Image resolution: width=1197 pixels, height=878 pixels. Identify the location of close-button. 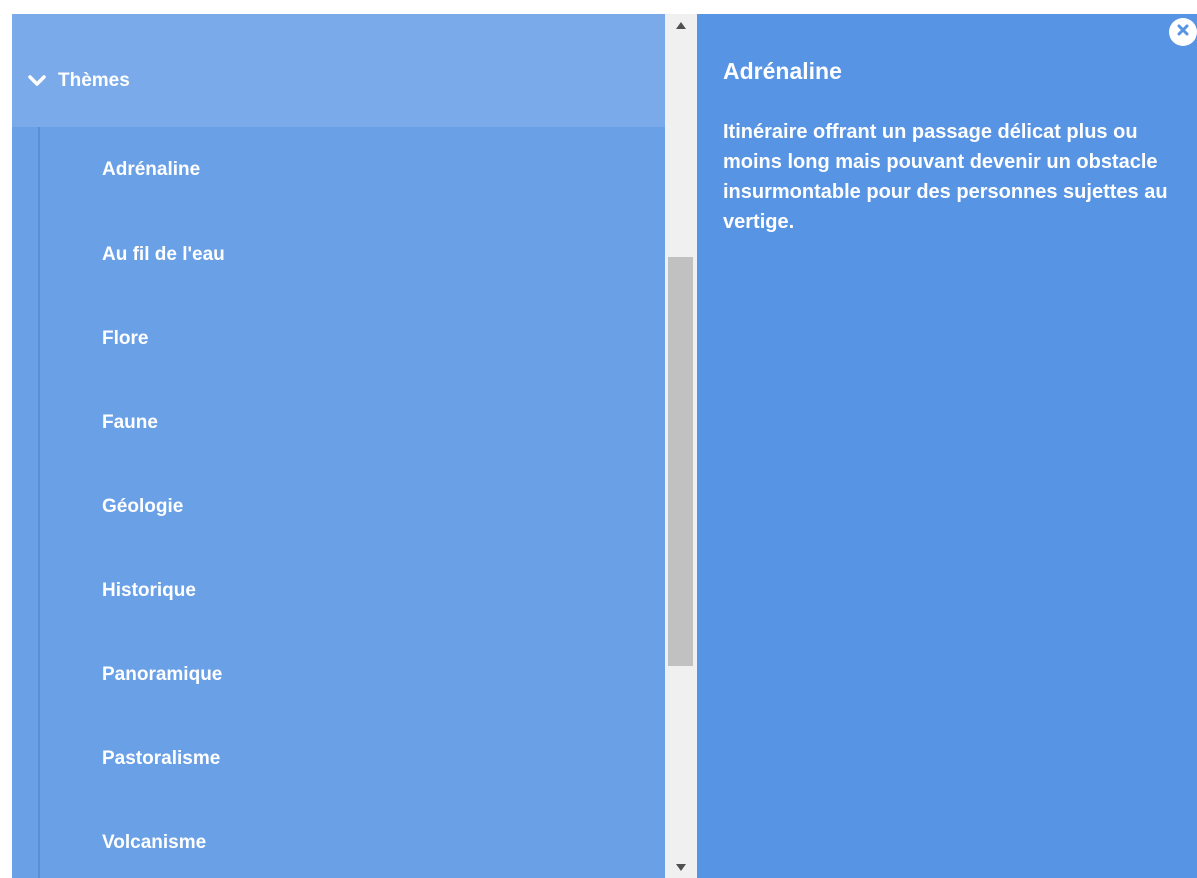
(1183, 32).